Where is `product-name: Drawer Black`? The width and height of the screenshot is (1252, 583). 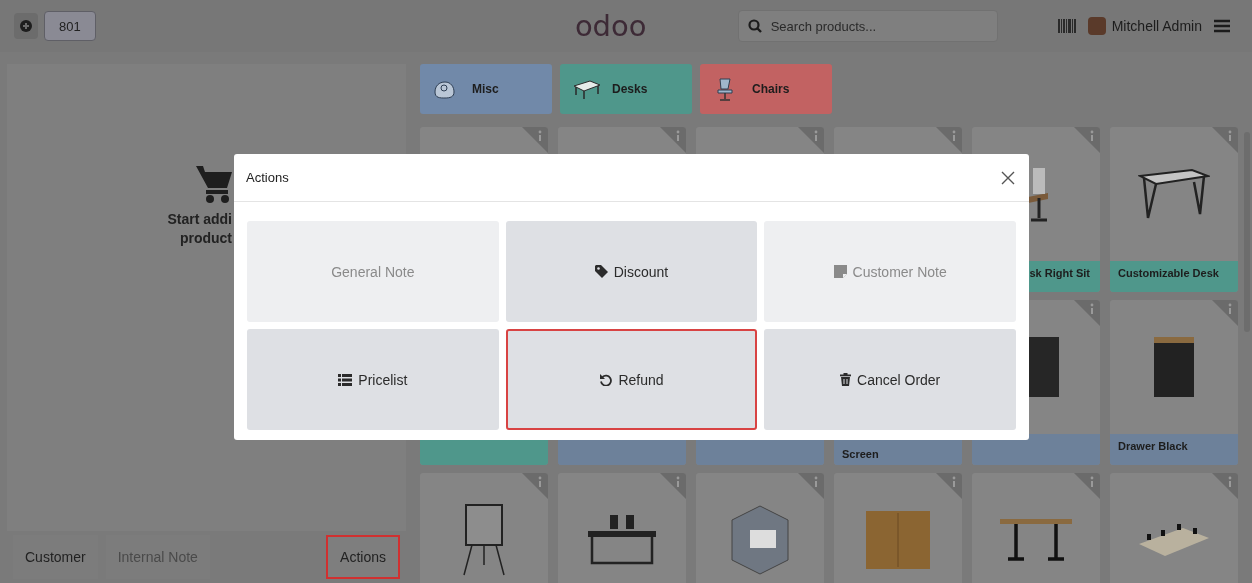 product-name: Drawer Black is located at coordinates (1174, 449).